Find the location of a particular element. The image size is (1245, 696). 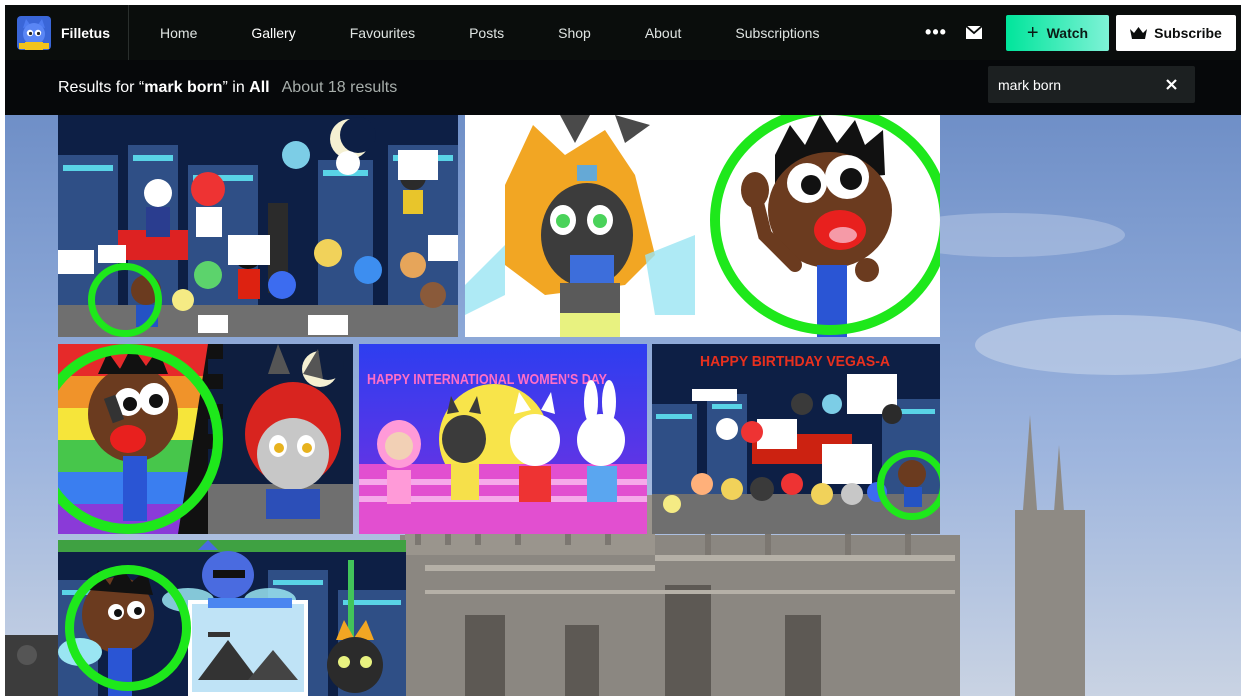

artist-name: Filletus is located at coordinates (85, 33).